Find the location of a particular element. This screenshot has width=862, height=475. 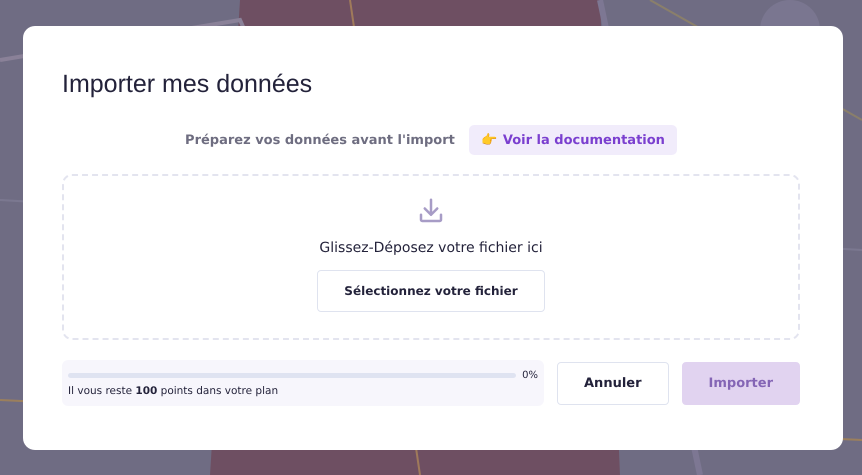

cancel-button: Annuler is located at coordinates (613, 383).